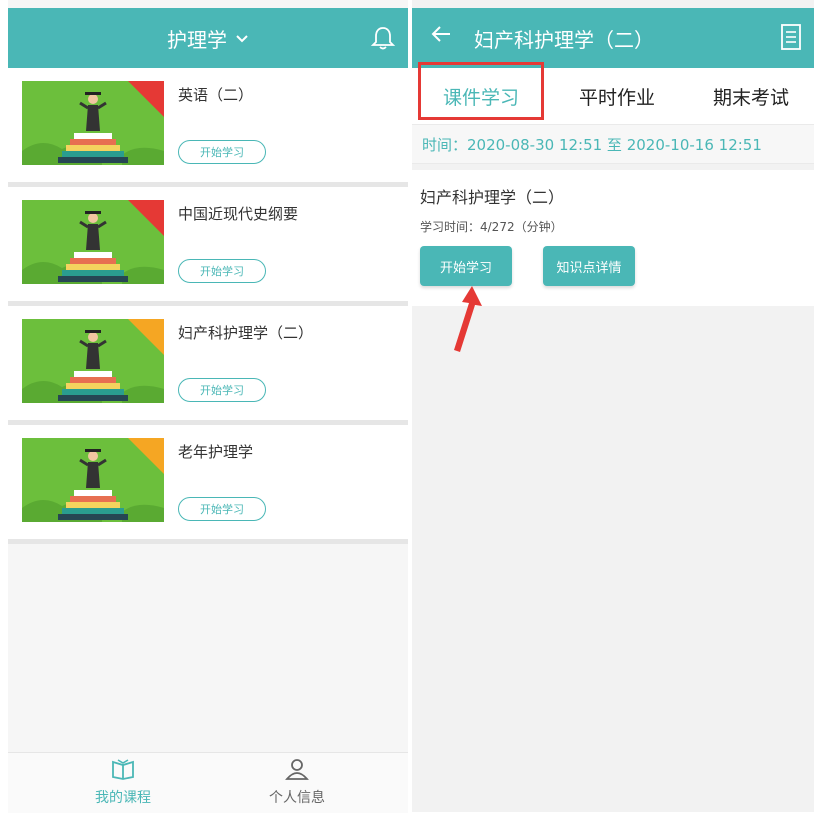 Image resolution: width=814 pixels, height=813 pixels. What do you see at coordinates (441, 37) in the screenshot?
I see `back-arrow-icon` at bounding box center [441, 37].